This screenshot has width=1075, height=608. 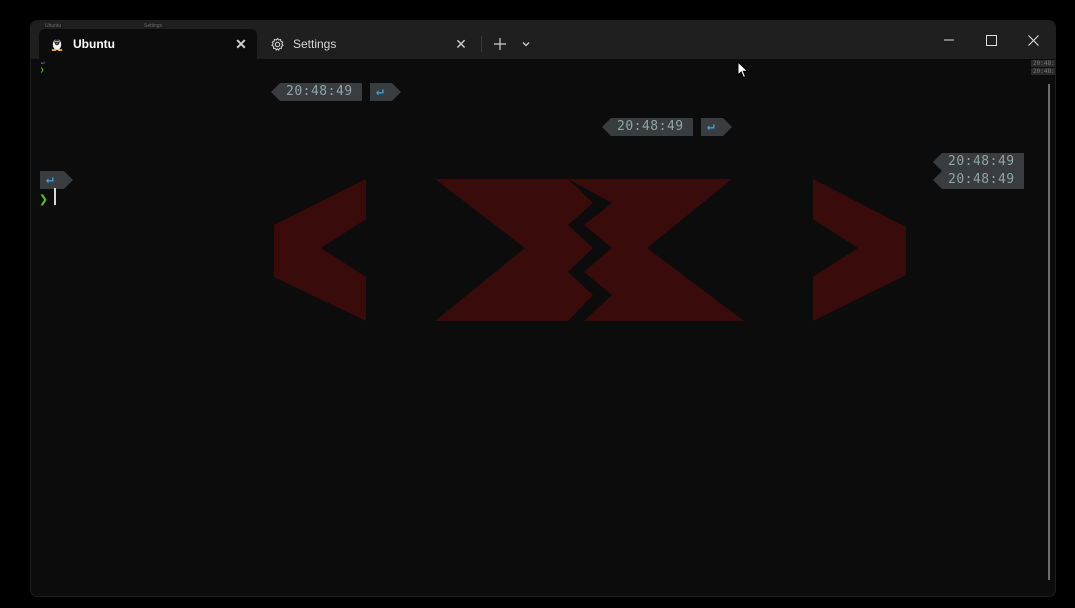 What do you see at coordinates (57, 44) in the screenshot?
I see `linux-penguin-icon` at bounding box center [57, 44].